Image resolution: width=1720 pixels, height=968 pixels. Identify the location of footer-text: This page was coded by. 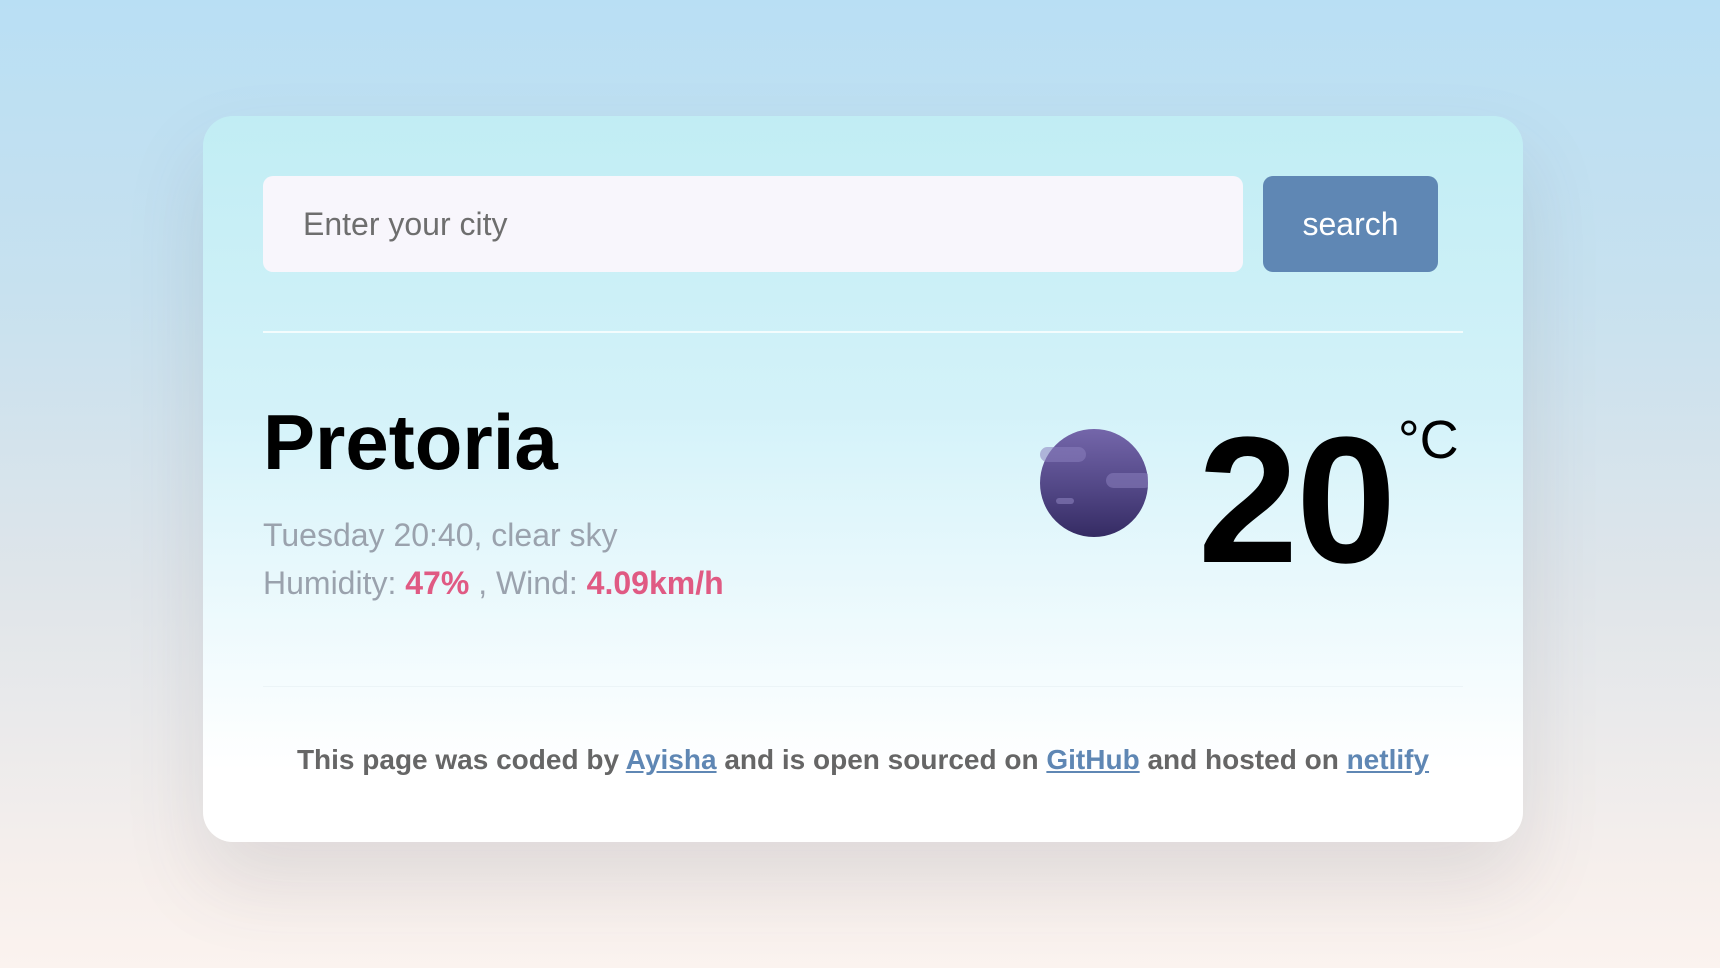
(461, 759).